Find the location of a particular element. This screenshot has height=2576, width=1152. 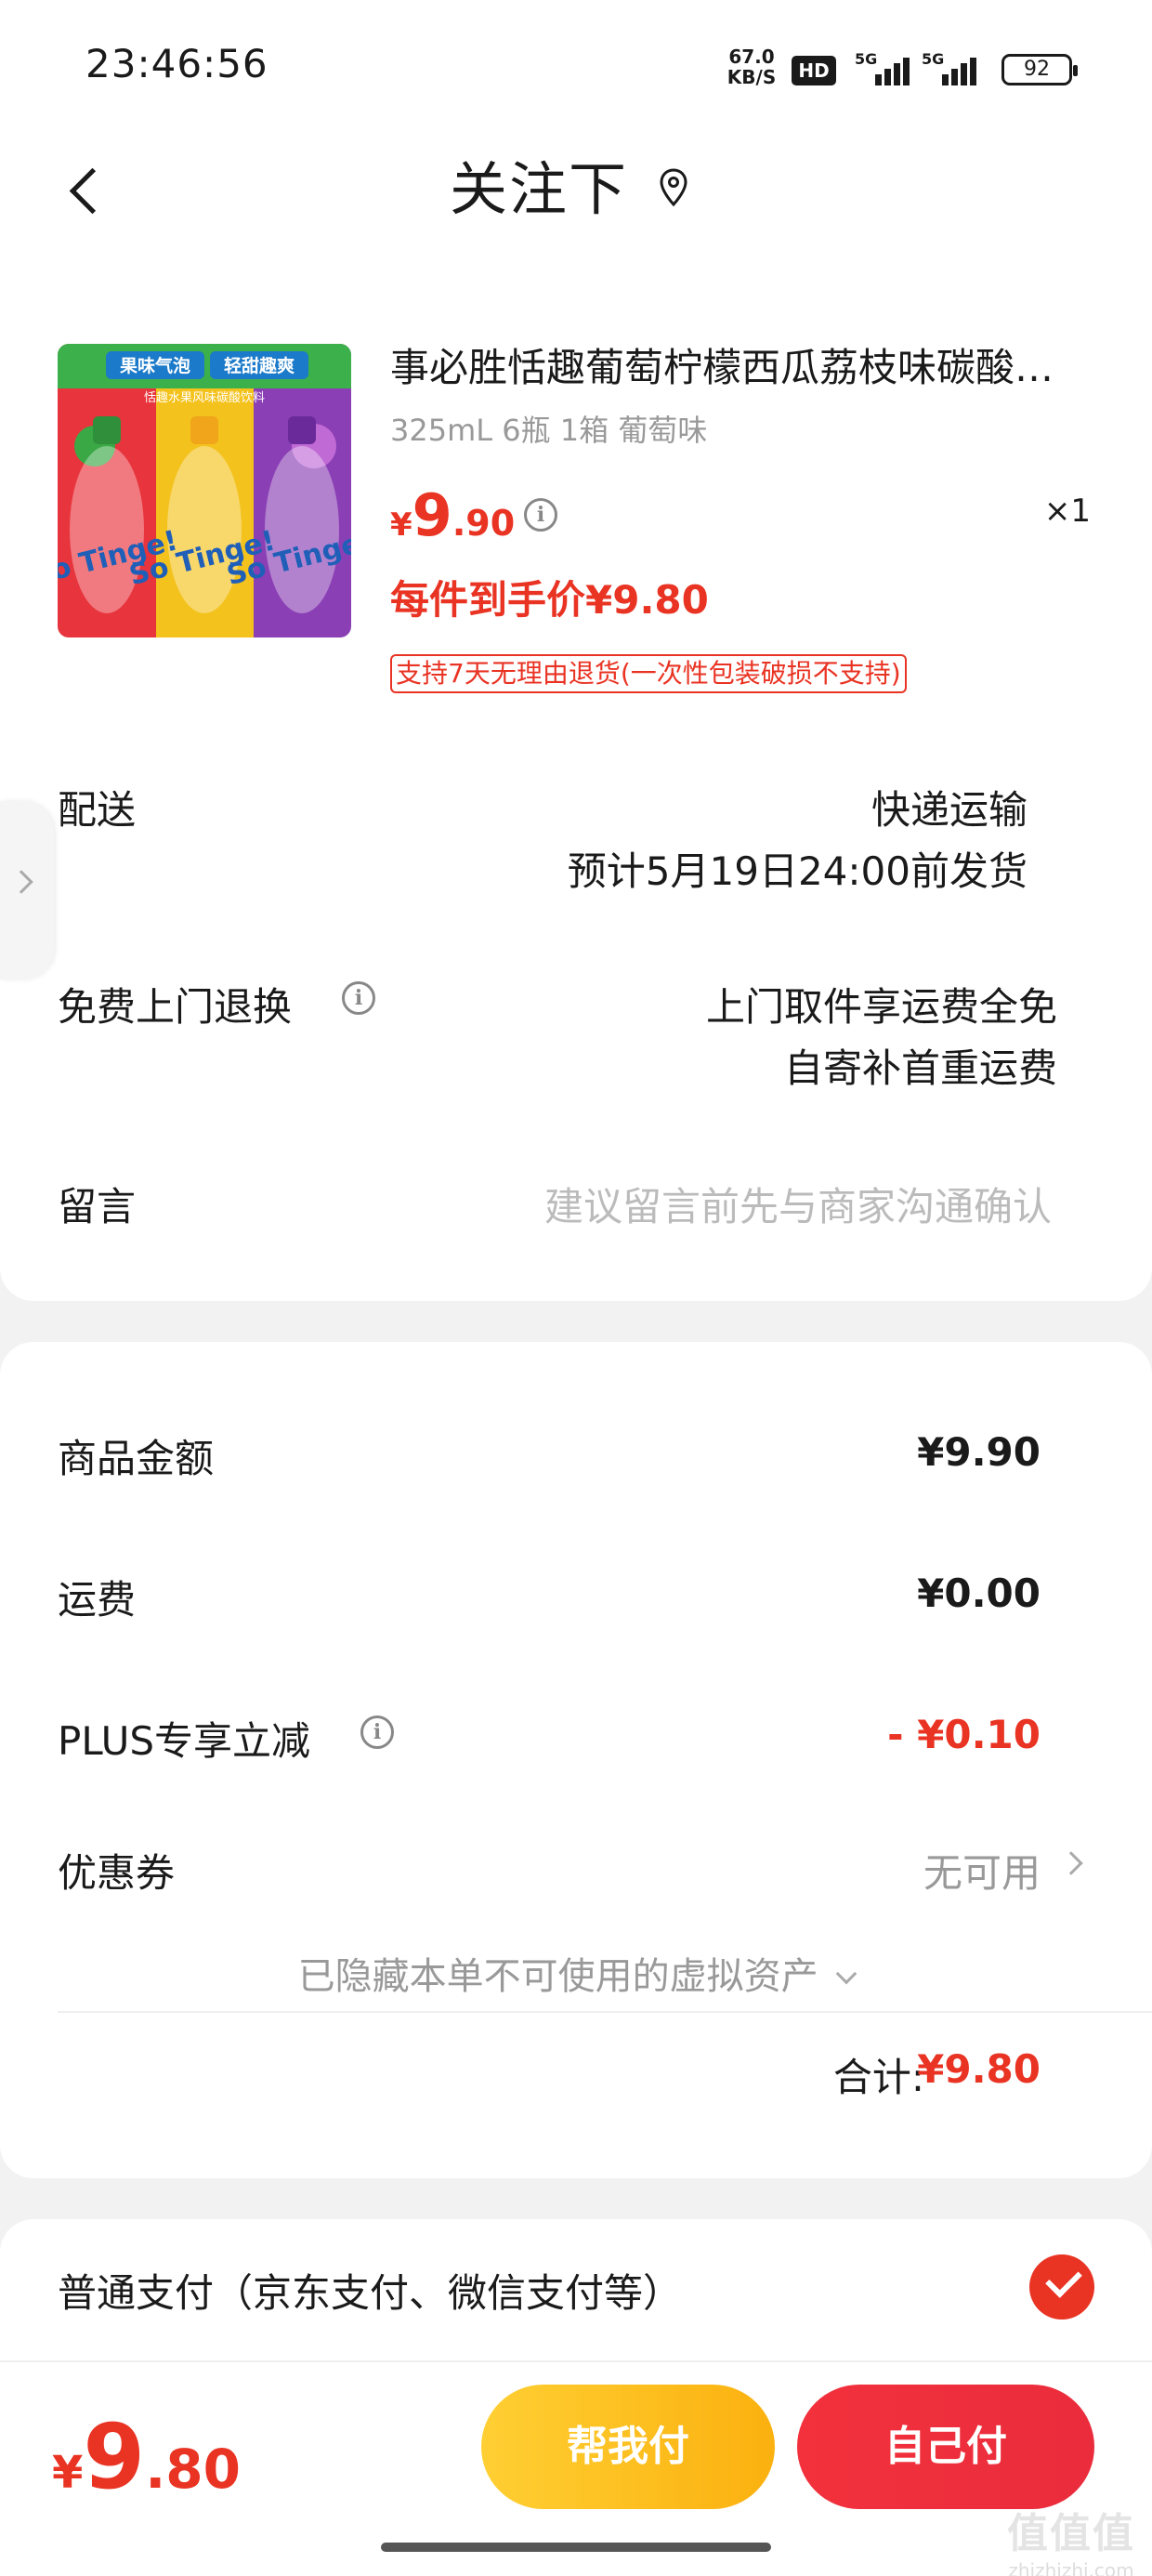

checkout-price-currency: ¥ is located at coordinates (68, 2473).